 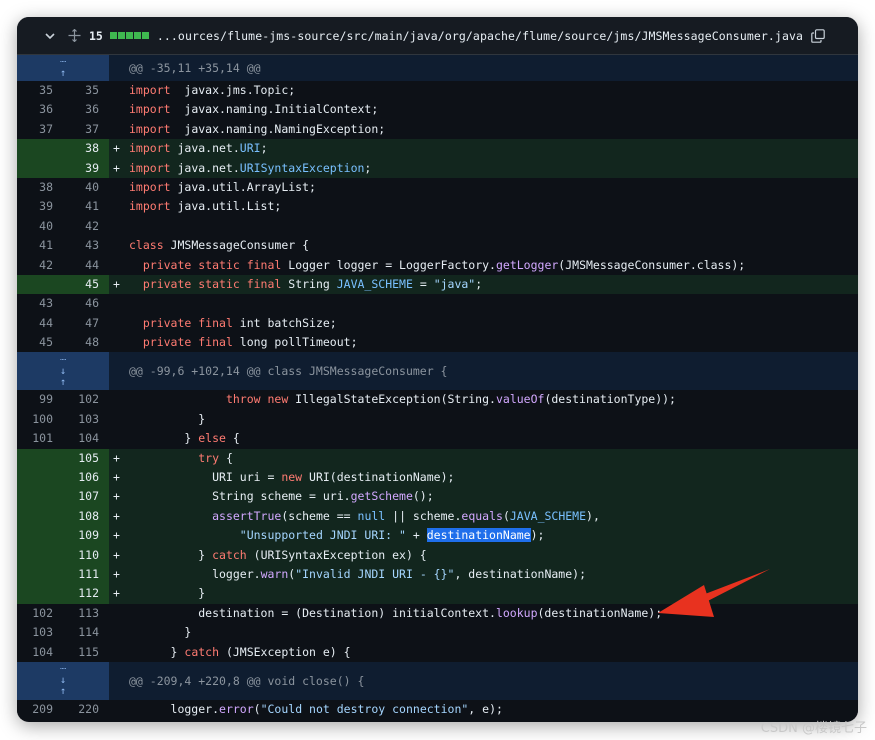 What do you see at coordinates (86, 419) in the screenshot?
I see `new-line-number: 103` at bounding box center [86, 419].